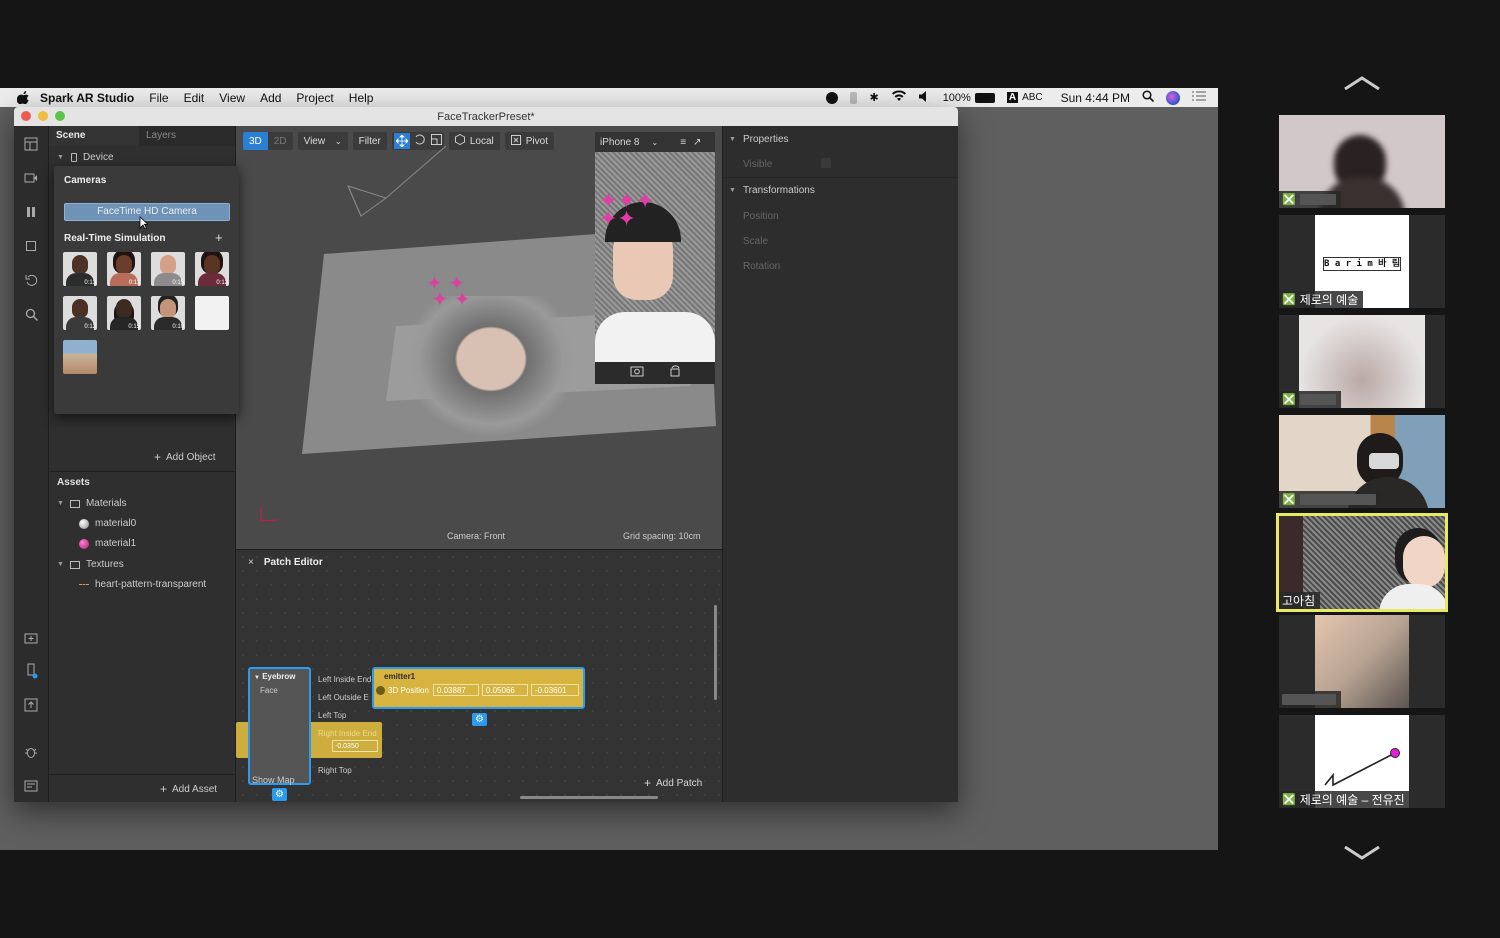 This screenshot has width=1500, height=938. Describe the element at coordinates (683, 142) in the screenshot. I see `menu-icon: ≡` at that location.